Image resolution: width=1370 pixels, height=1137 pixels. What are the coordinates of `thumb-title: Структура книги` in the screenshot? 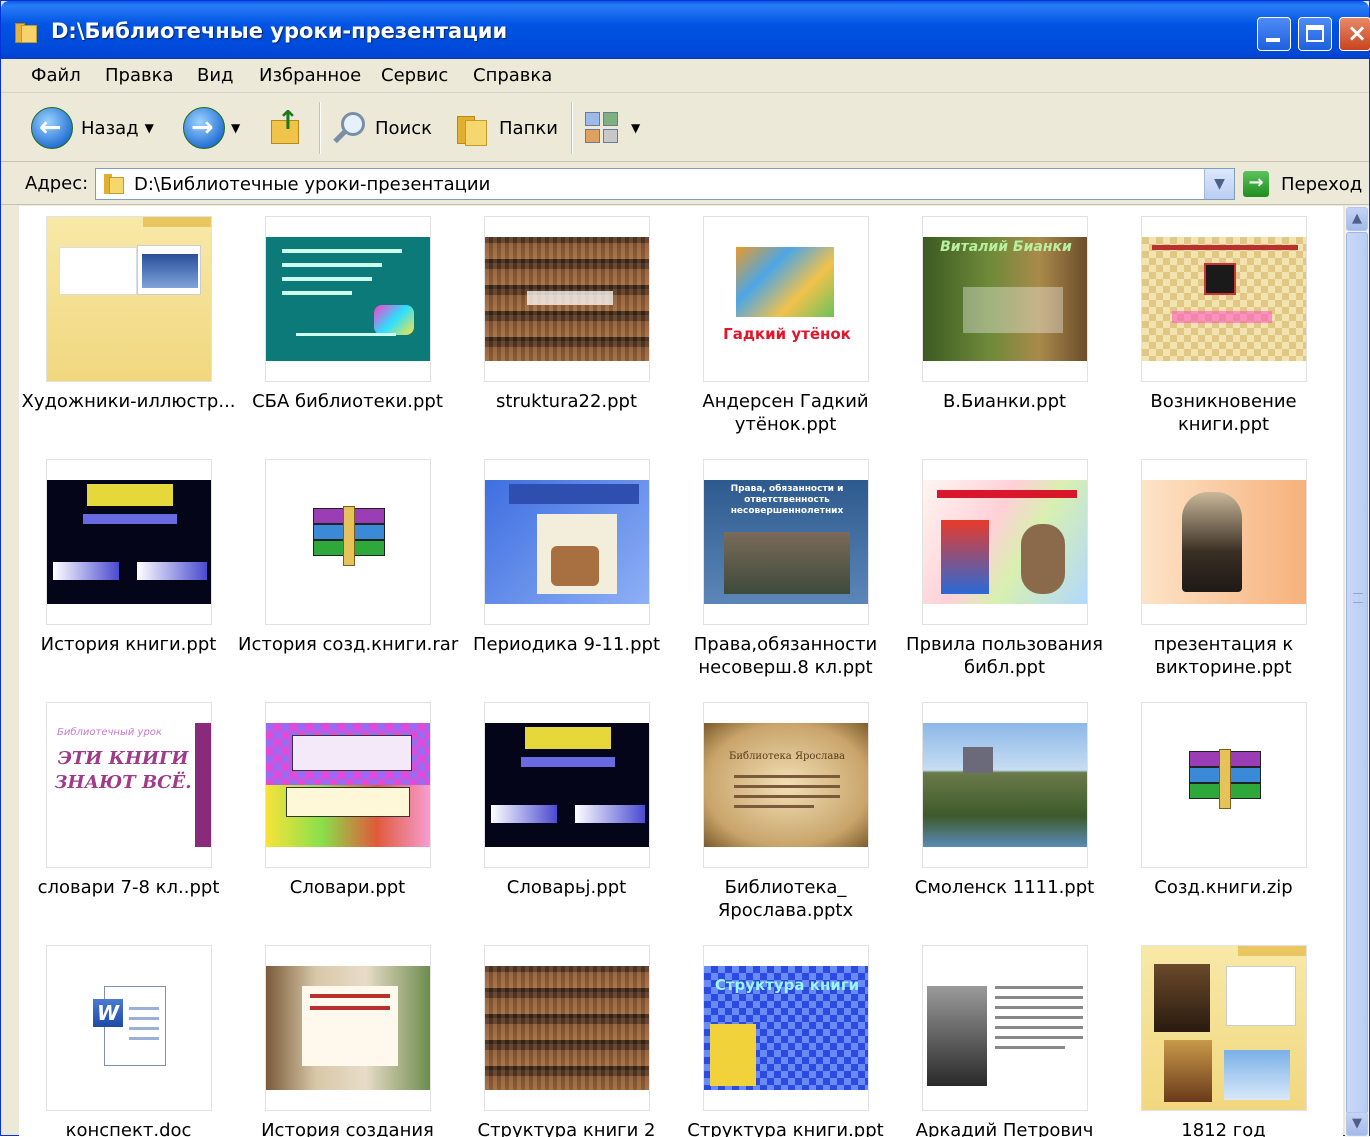 It's located at (787, 985).